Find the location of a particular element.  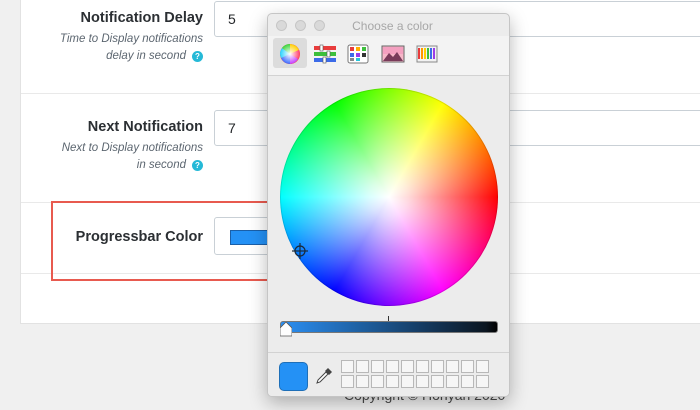

tab-color-sliders is located at coordinates (324, 53).